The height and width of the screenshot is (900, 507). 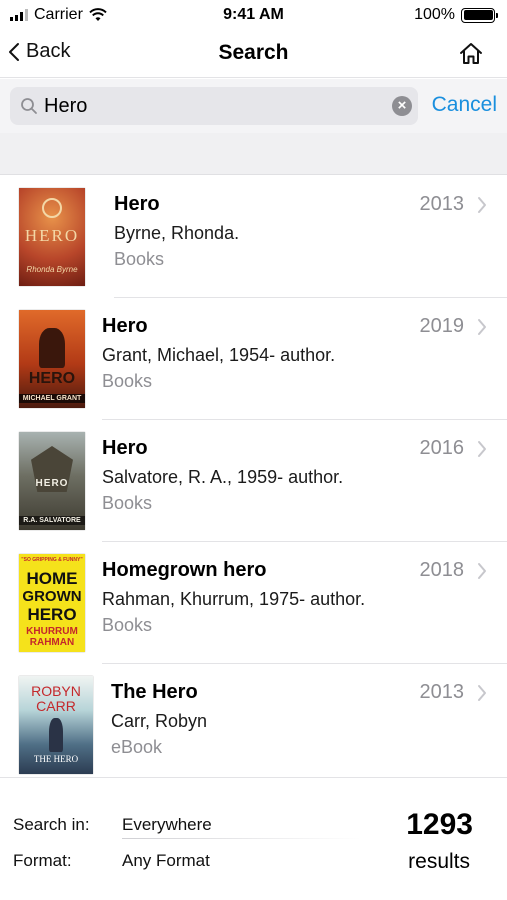 I want to click on cover-author: ROBYN, so click(x=56, y=691).